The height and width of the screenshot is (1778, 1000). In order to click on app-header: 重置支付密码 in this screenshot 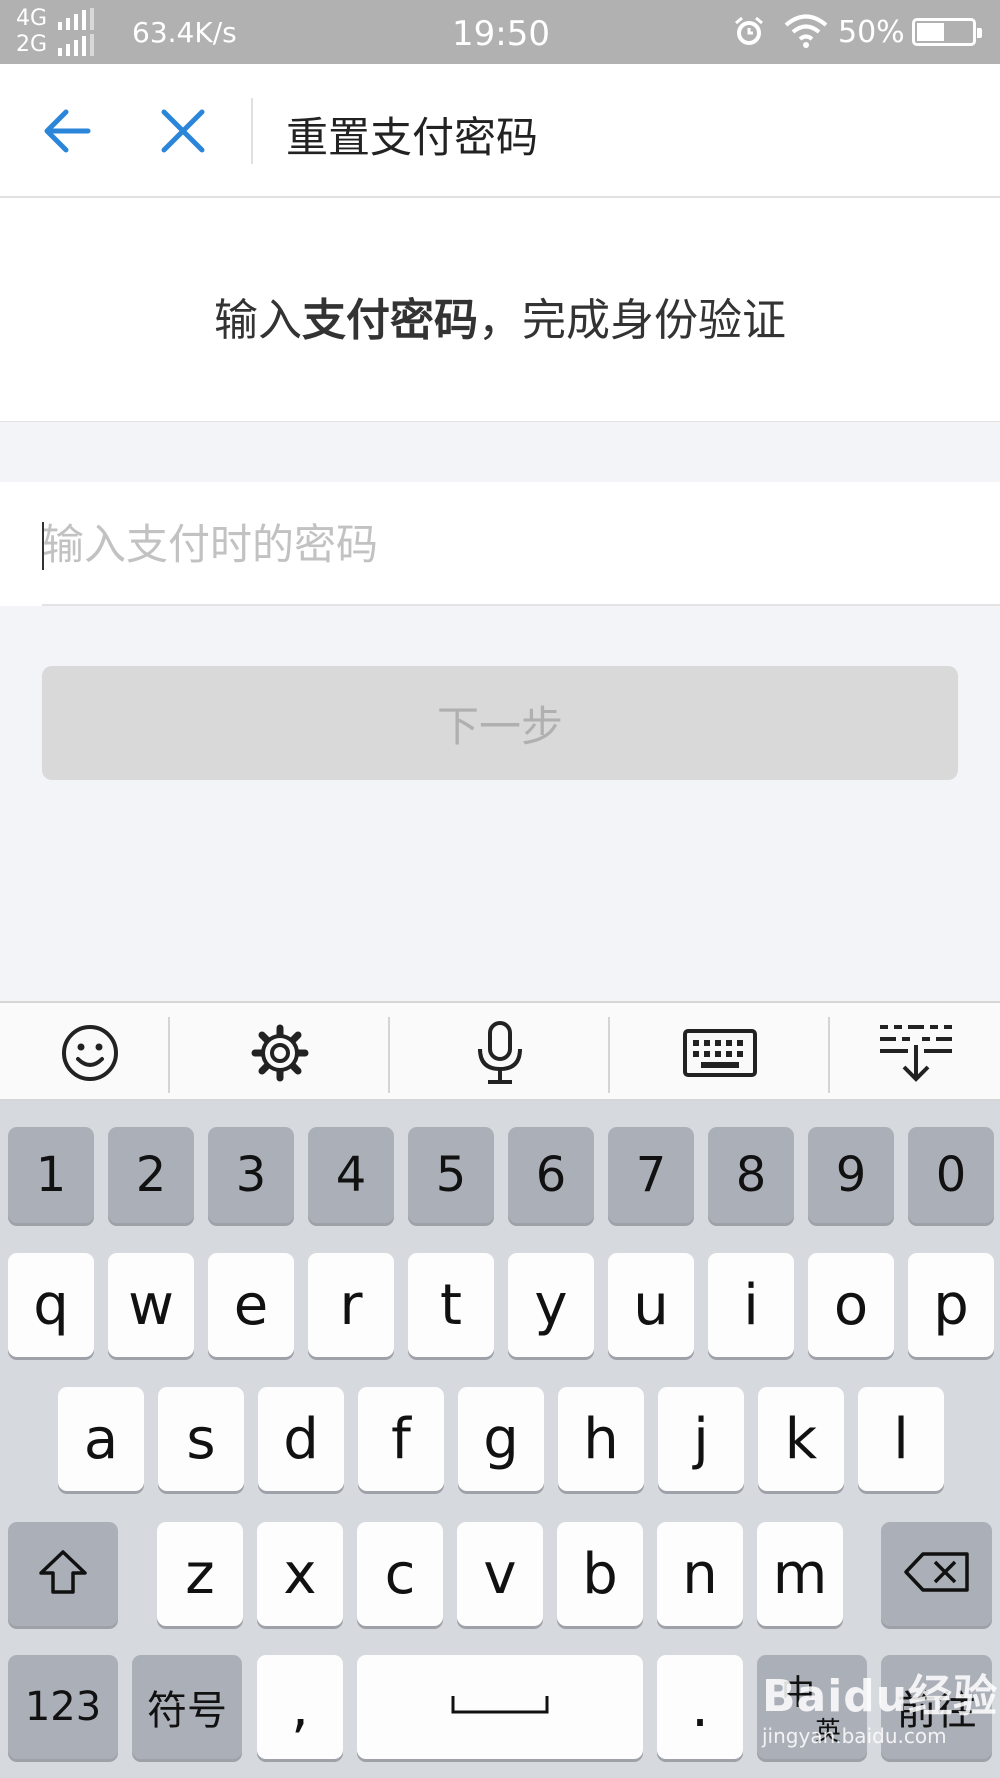, I will do `click(500, 131)`.